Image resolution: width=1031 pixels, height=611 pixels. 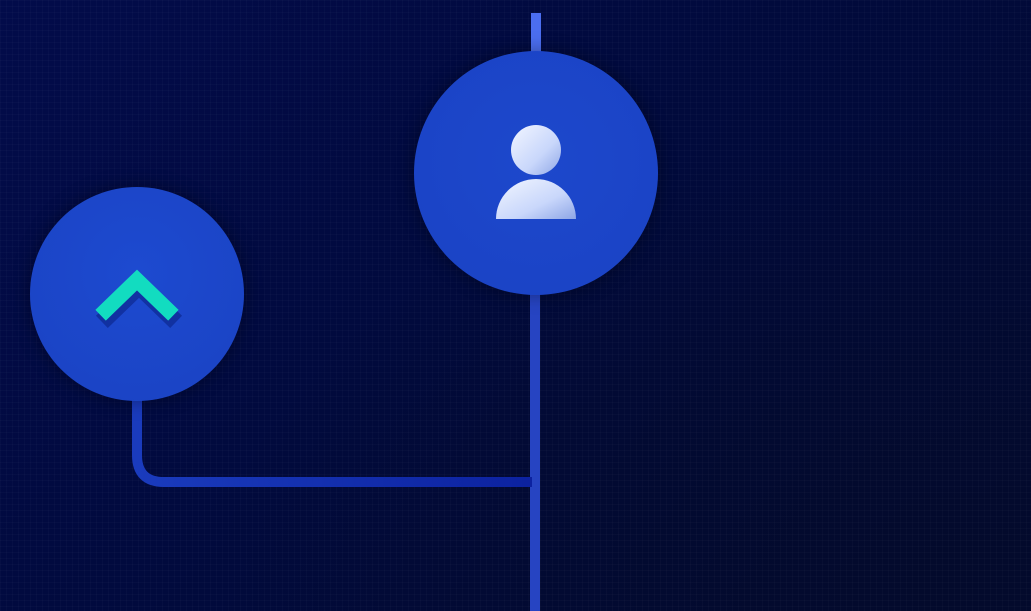 What do you see at coordinates (536, 199) in the screenshot?
I see `user-icon-body` at bounding box center [536, 199].